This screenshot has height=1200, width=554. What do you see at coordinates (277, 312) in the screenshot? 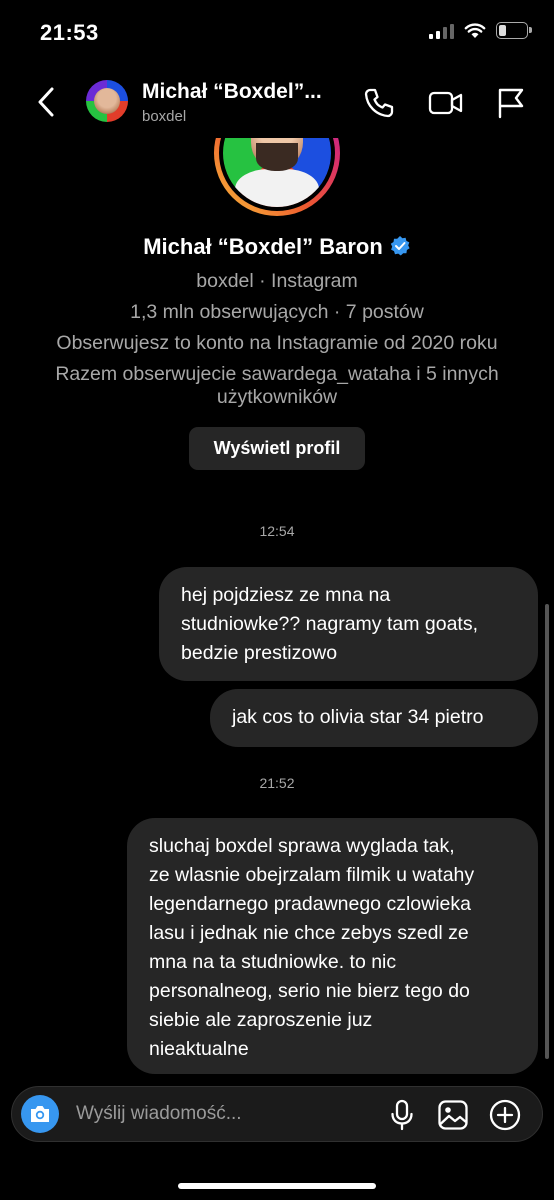
I see `profile-stats: 1,3 mln obserwujących · 7 postów` at bounding box center [277, 312].